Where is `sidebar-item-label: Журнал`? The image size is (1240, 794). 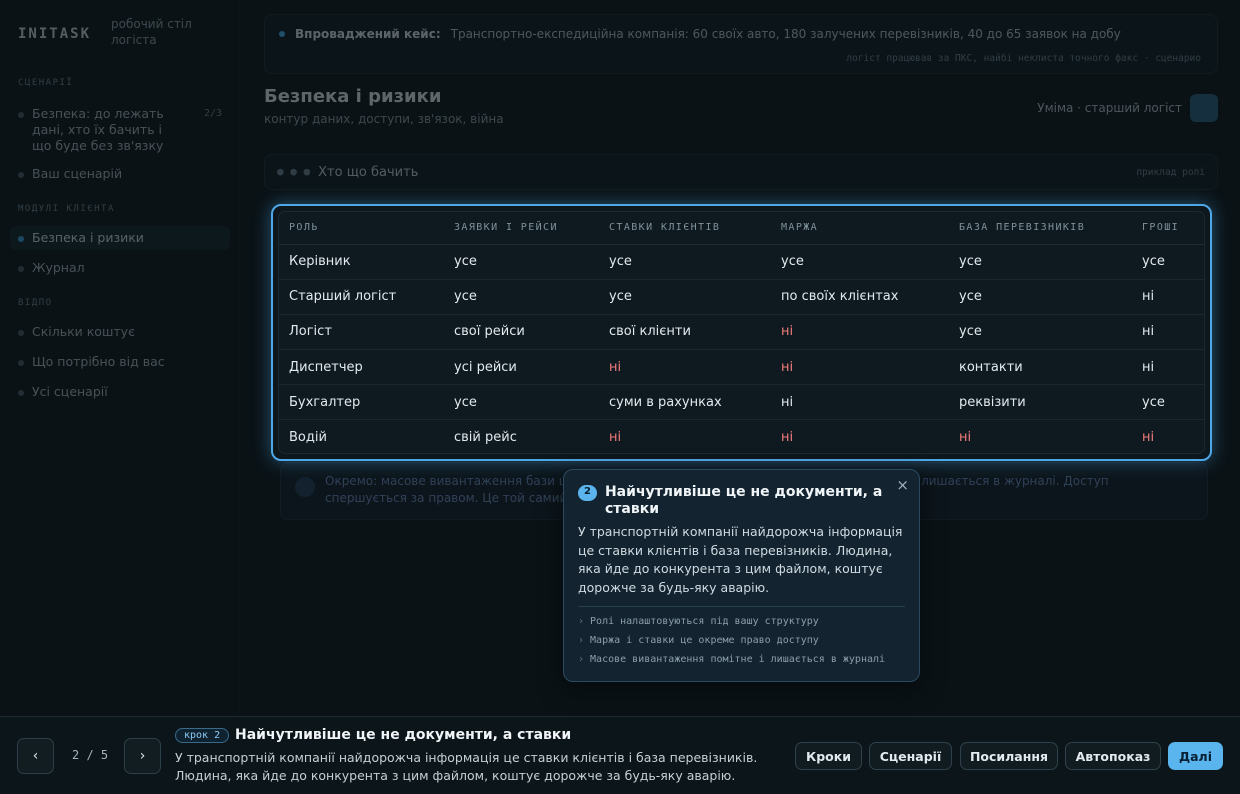
sidebar-item-label: Журнал is located at coordinates (58, 267).